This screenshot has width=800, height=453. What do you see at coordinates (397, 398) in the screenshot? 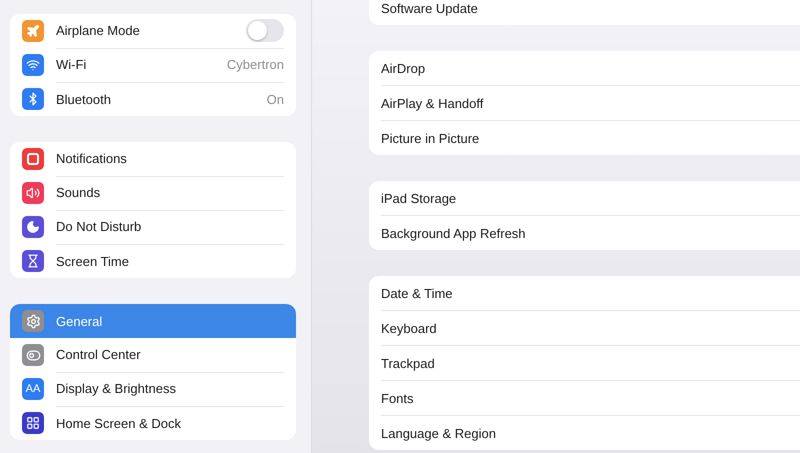
I see `settings-item: Fonts` at bounding box center [397, 398].